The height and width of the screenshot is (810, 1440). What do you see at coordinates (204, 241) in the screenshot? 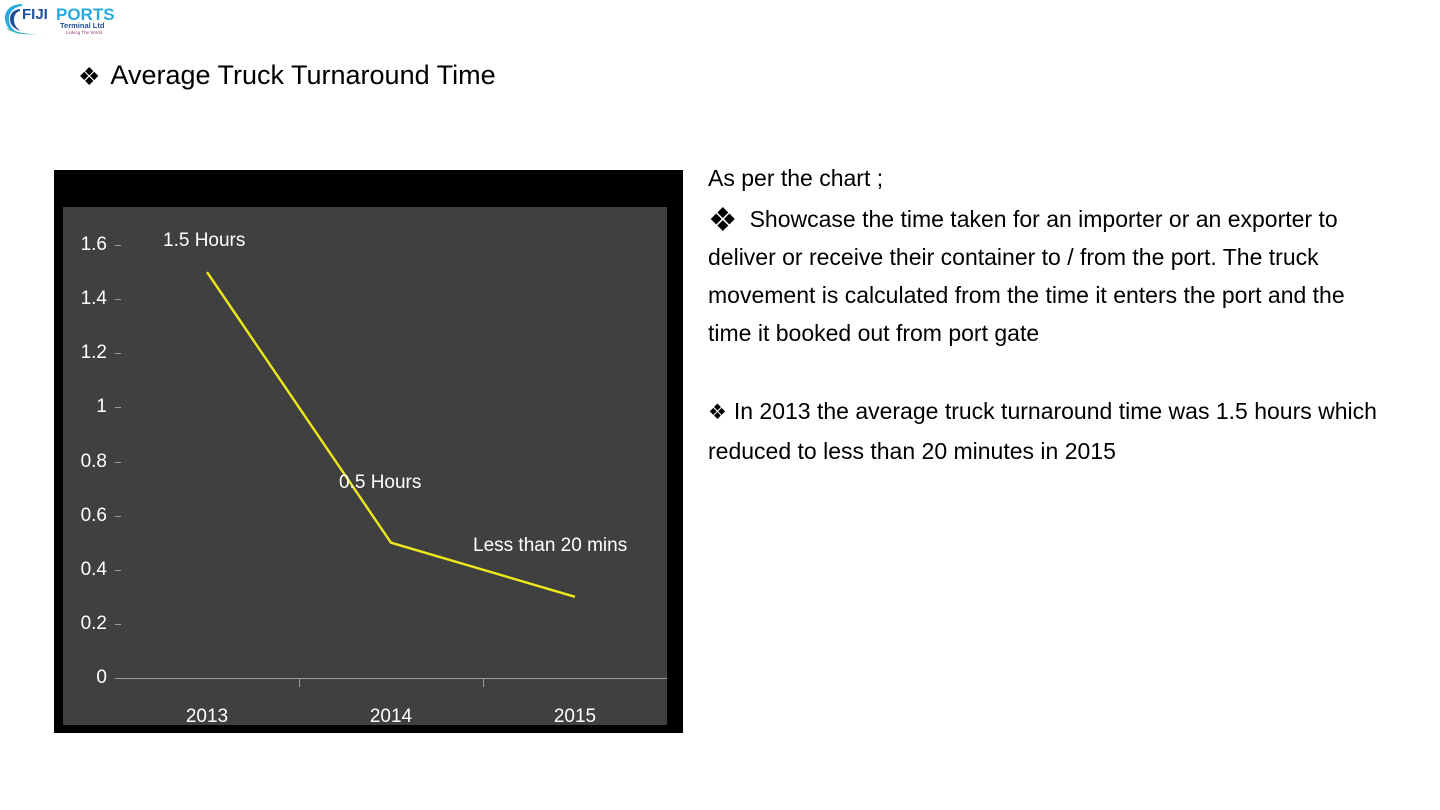
I see `data-point-label: 1.5 Hours` at bounding box center [204, 241].